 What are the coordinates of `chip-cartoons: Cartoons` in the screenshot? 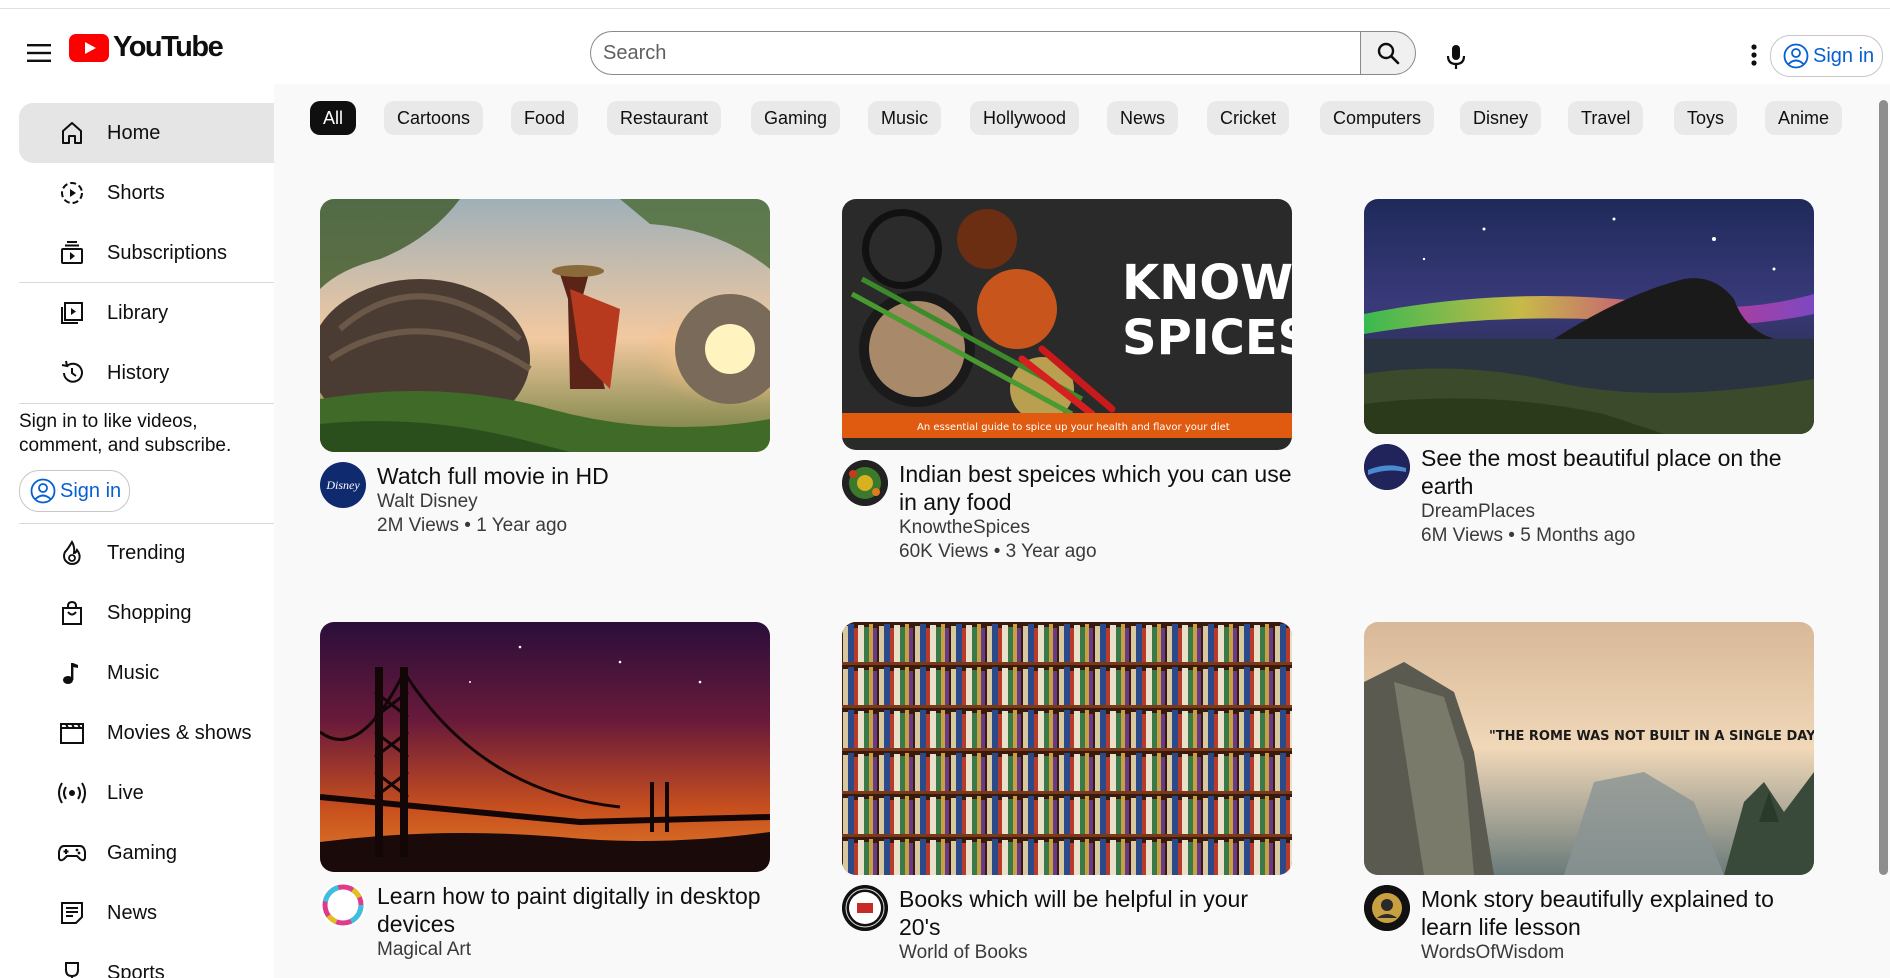 It's located at (434, 118).